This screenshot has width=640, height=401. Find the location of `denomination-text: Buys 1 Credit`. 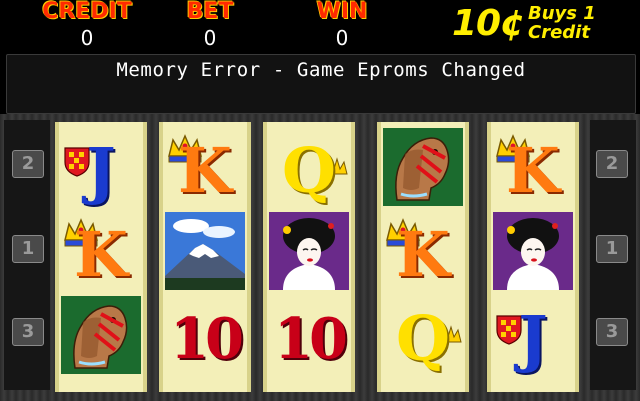

denomination-text: Buys 1 Credit is located at coordinates (562, 23).